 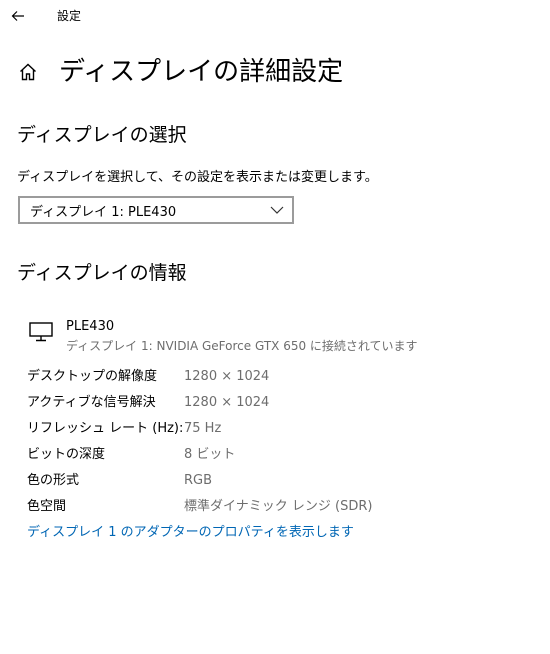 I want to click on display-select-value: ディスプレイ 1: PLE430, so click(x=103, y=212).